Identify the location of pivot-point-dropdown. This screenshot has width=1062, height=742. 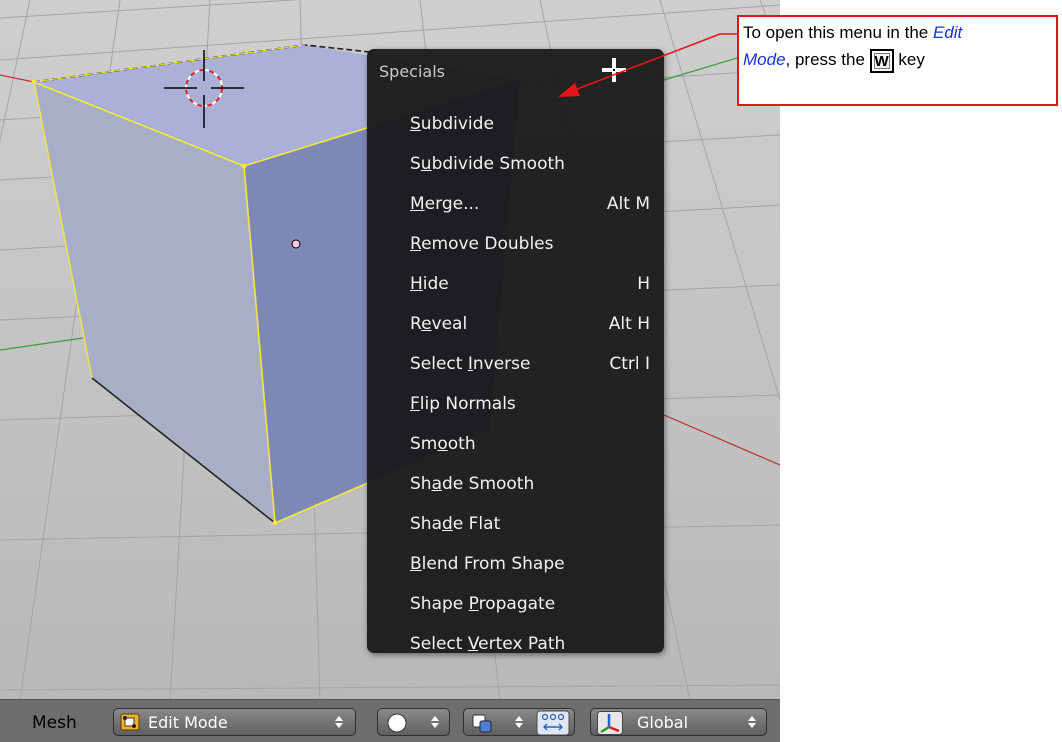
(519, 722).